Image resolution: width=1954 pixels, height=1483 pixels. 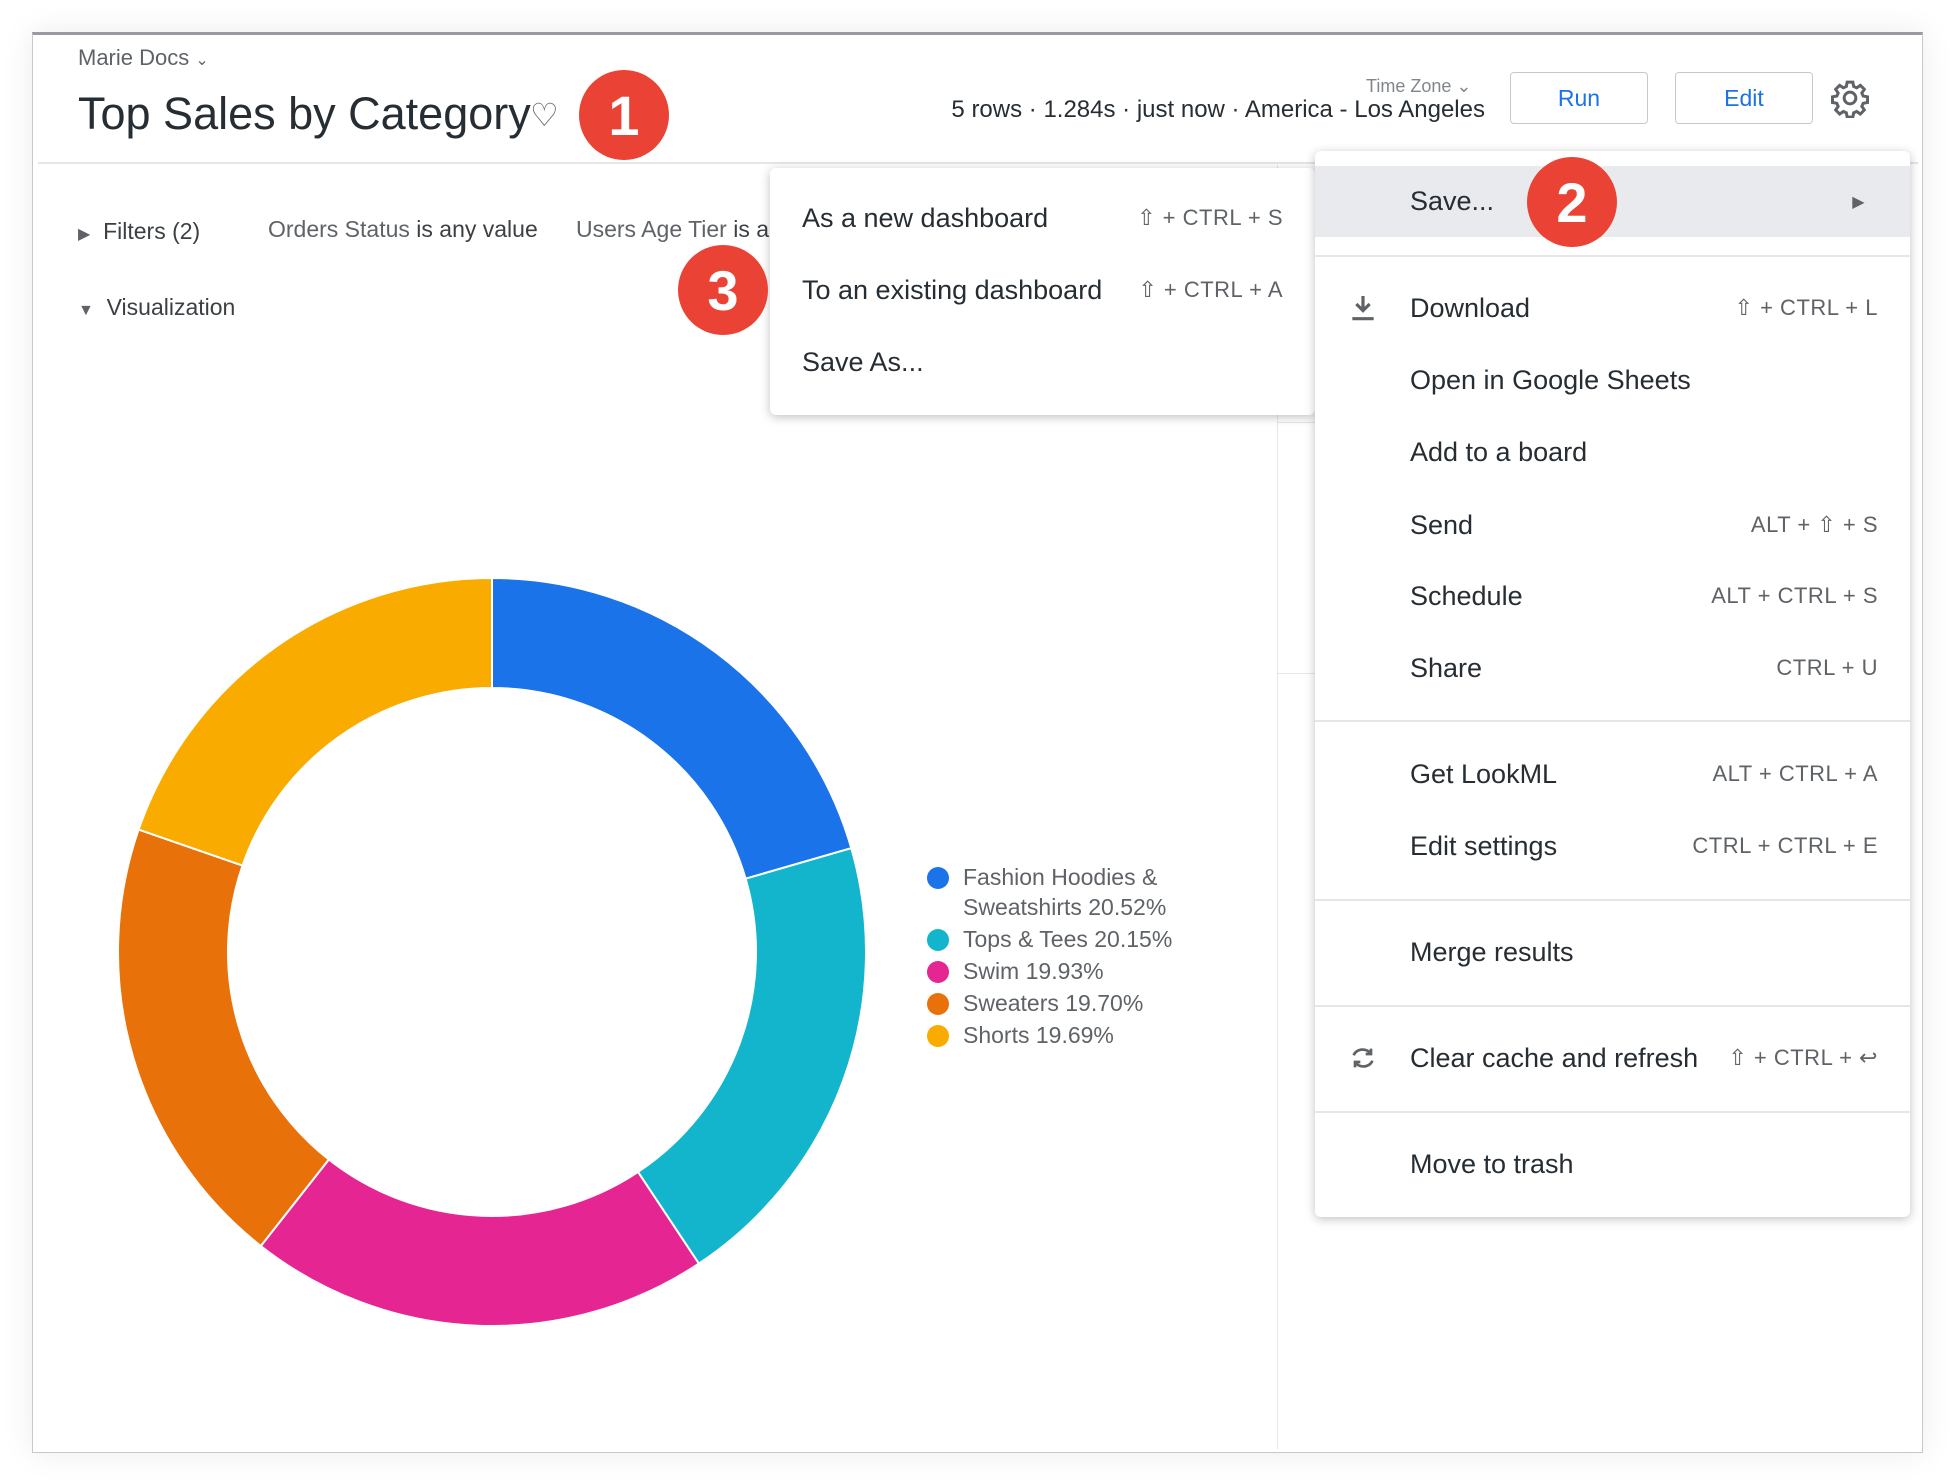 I want to click on menu-item-add-to-board: Add to a board, so click(x=1612, y=452).